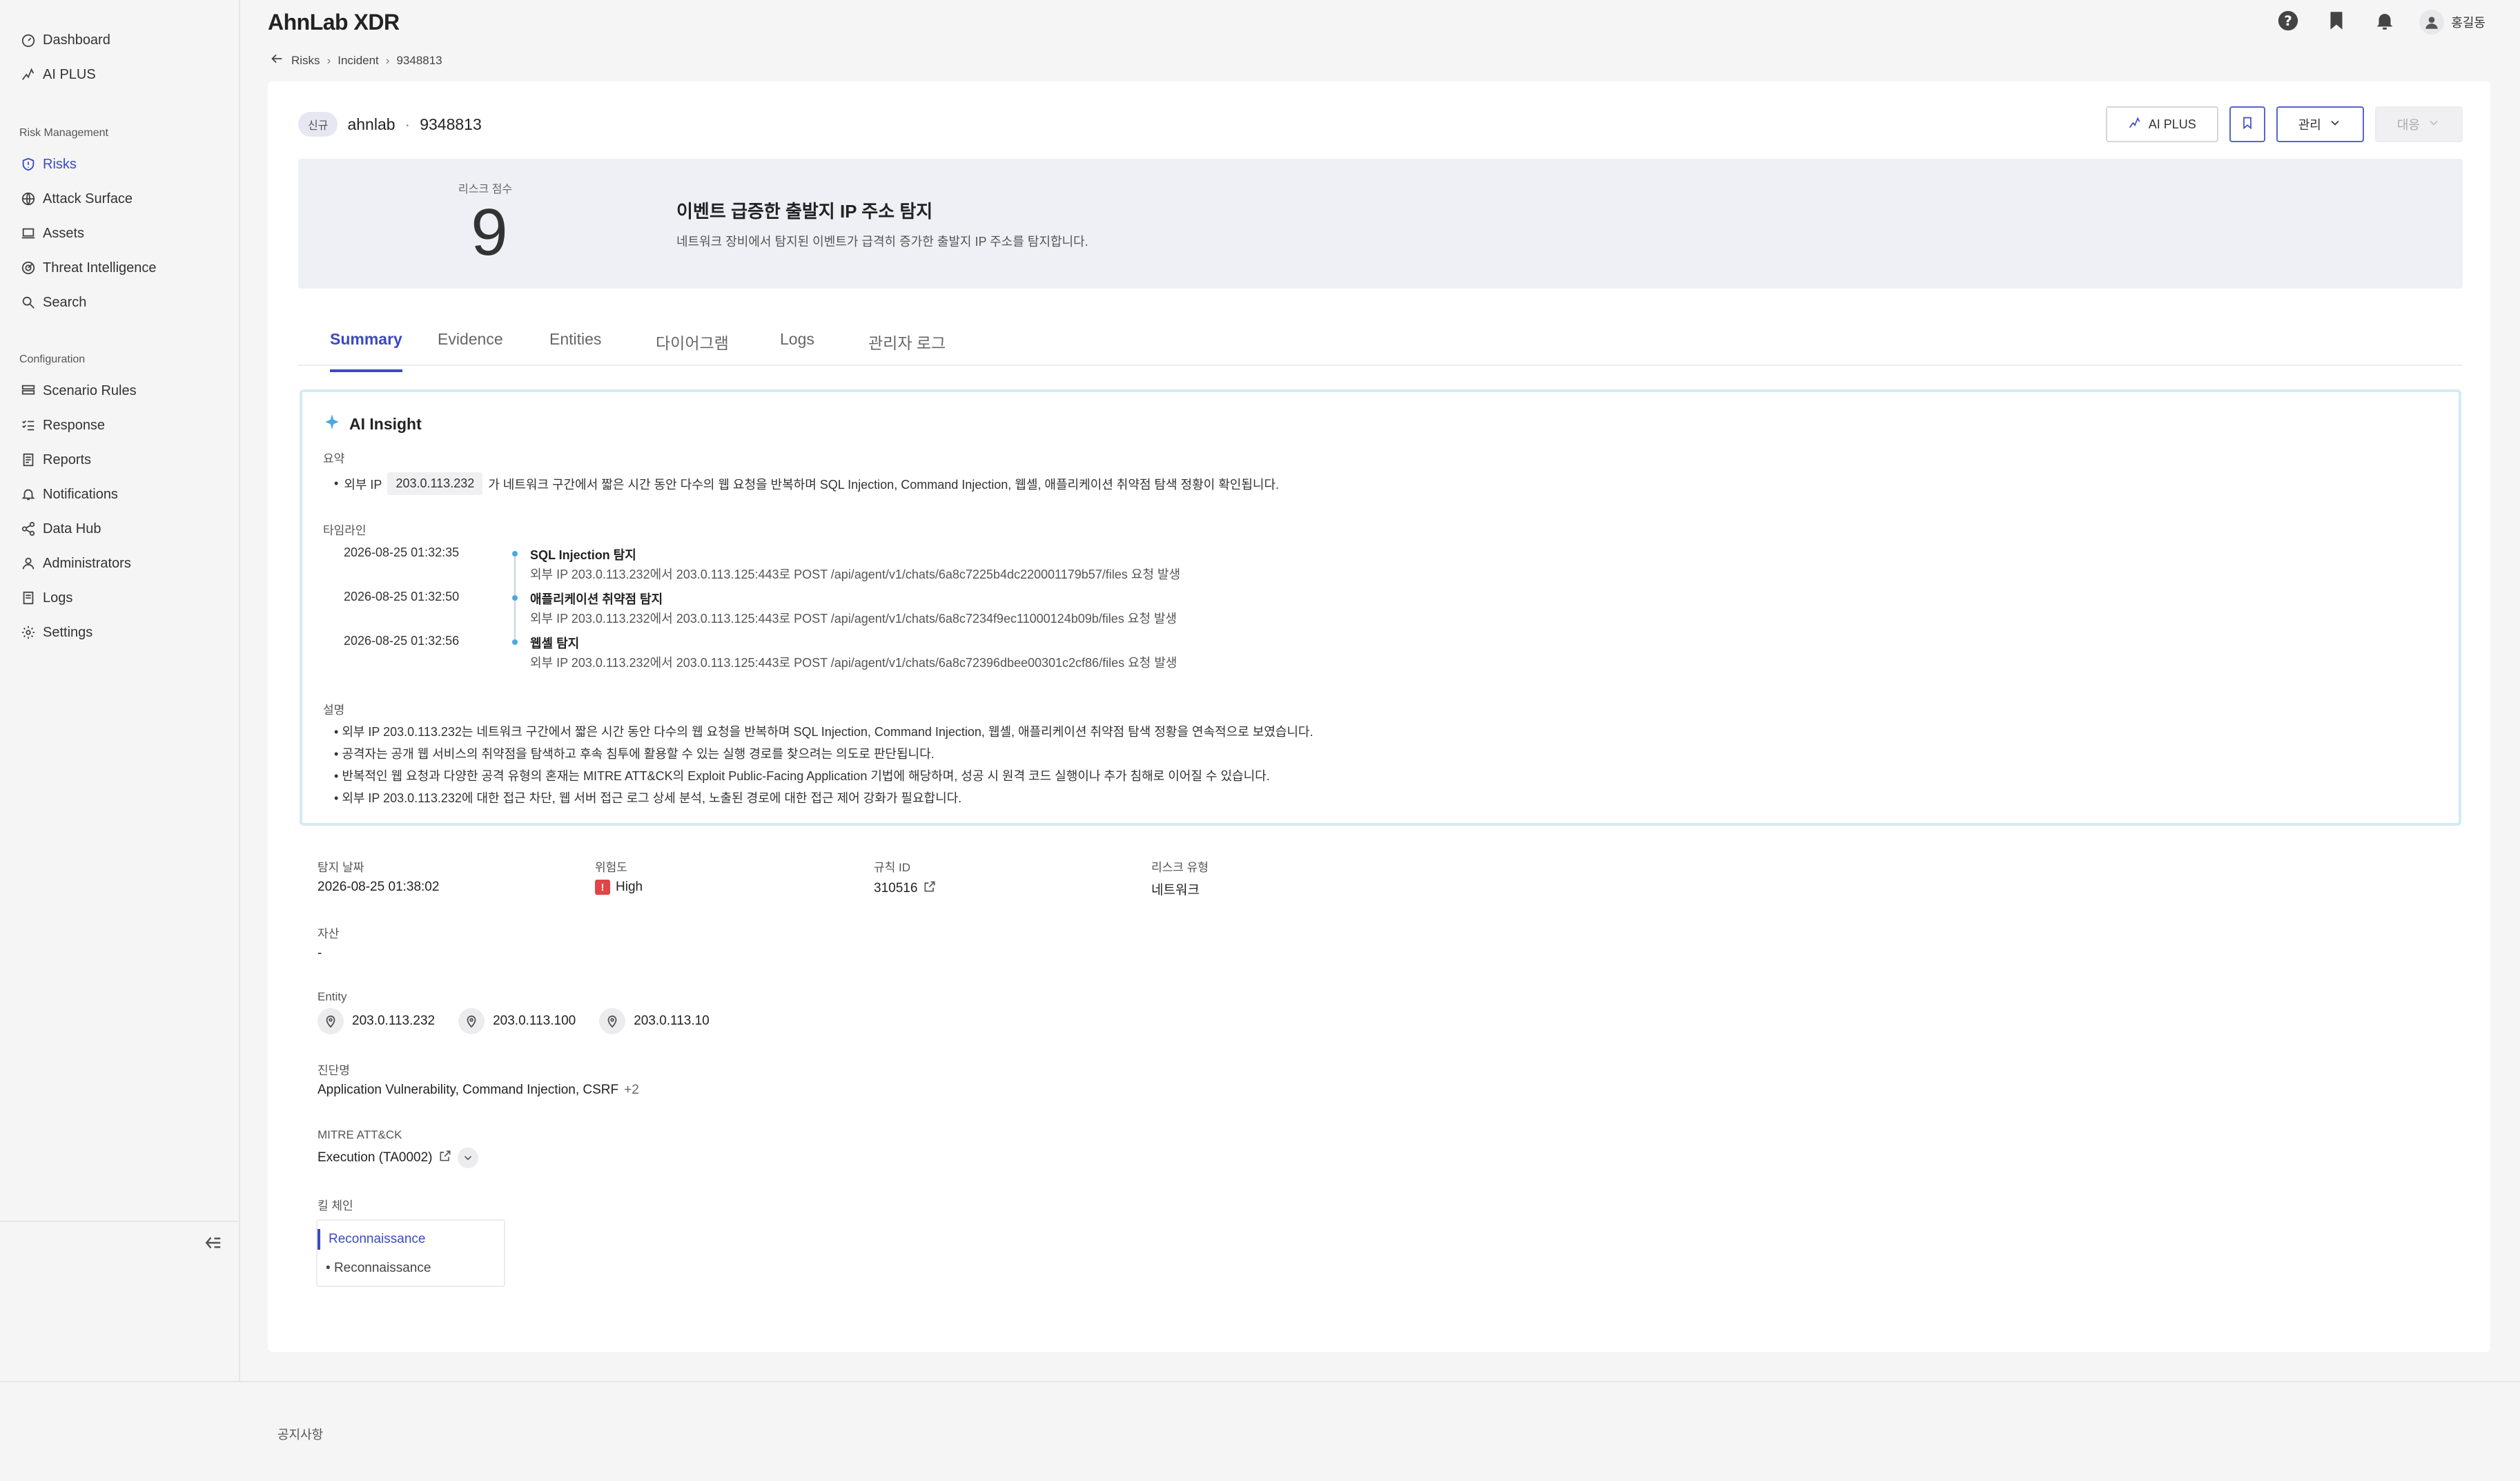 This screenshot has height=1481, width=2520. I want to click on timeline-time: 2026-08-25 01:32:50, so click(402, 596).